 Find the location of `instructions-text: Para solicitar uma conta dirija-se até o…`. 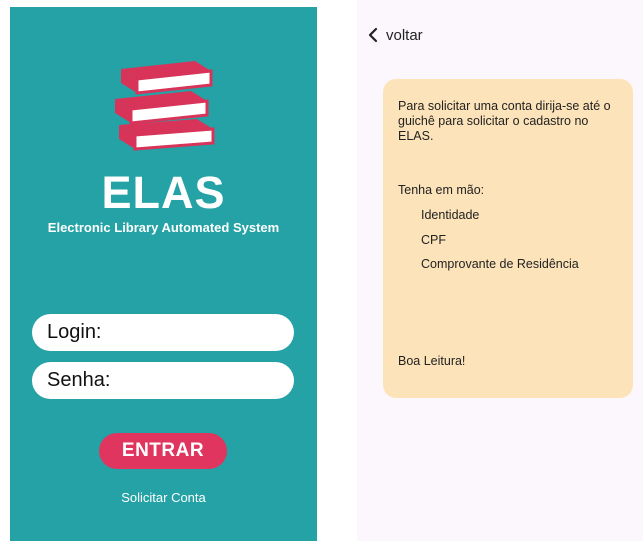

instructions-text: Para solicitar uma conta dirija-se até o… is located at coordinates (504, 121).